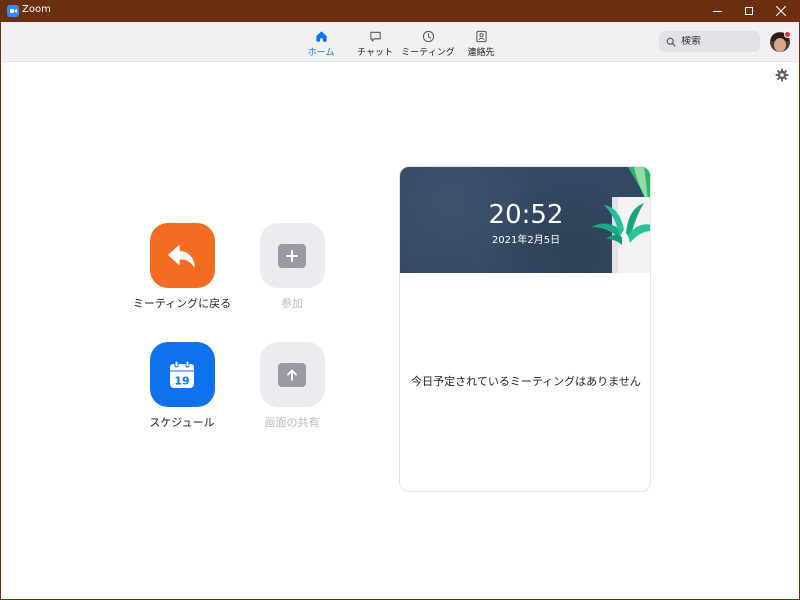  What do you see at coordinates (182, 303) in the screenshot?
I see `rejoin-meeting-label: ミーティングに戻る` at bounding box center [182, 303].